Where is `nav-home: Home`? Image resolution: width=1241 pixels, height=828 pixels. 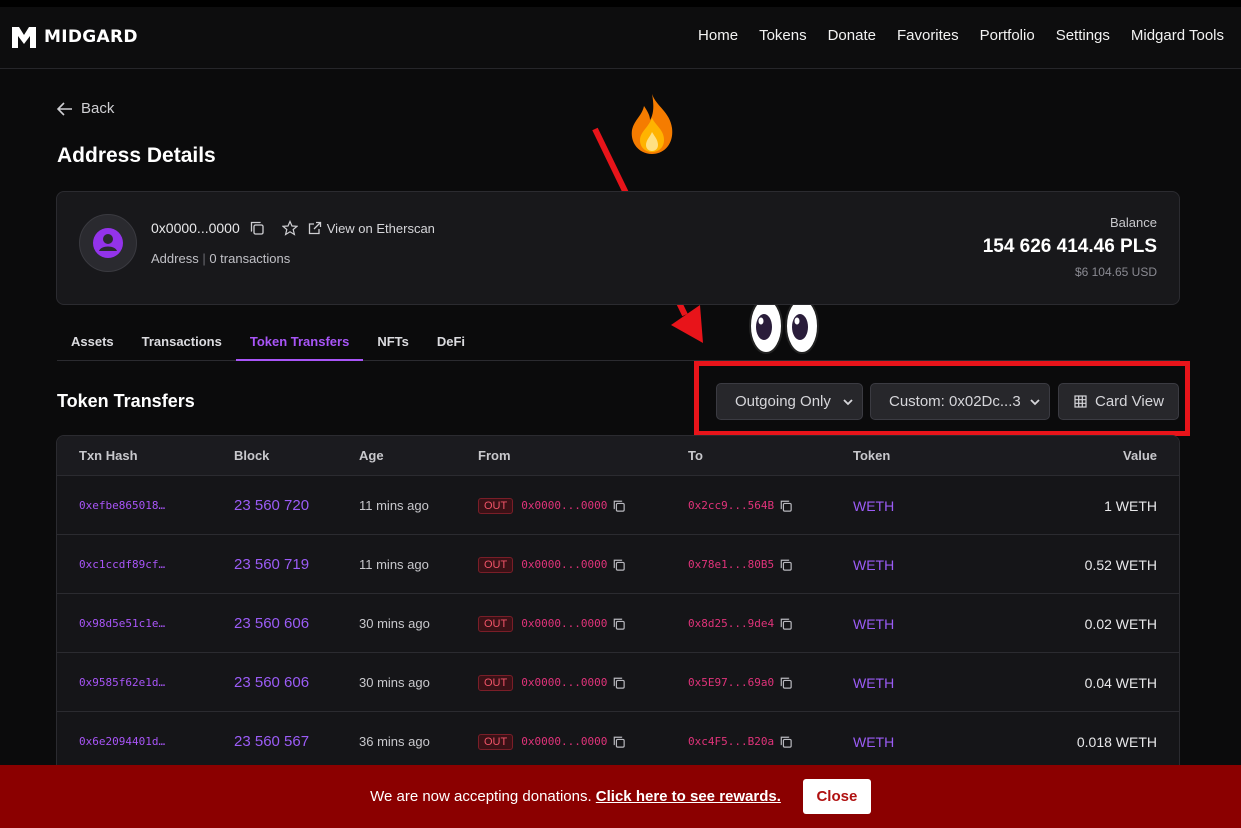 nav-home: Home is located at coordinates (718, 35).